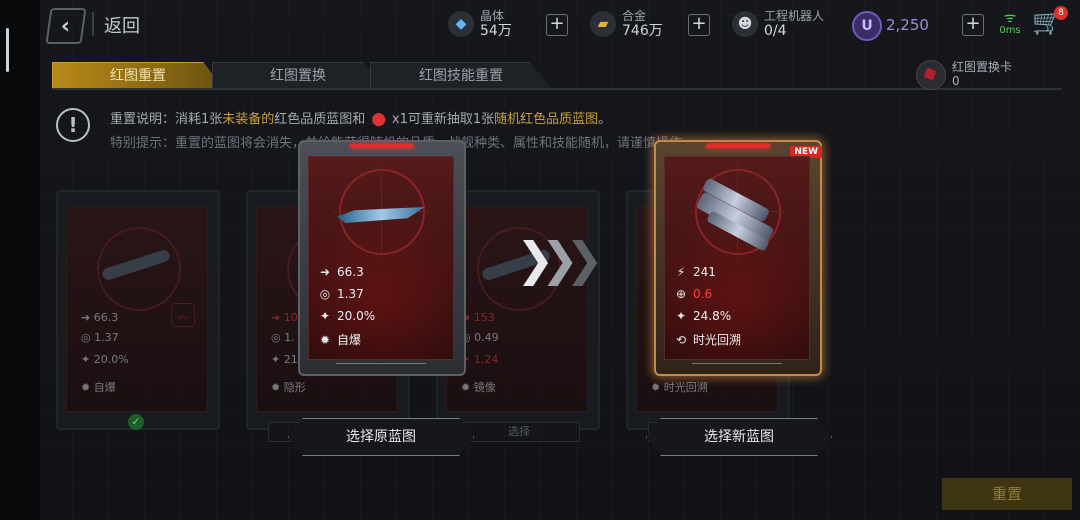  What do you see at coordinates (973, 25) in the screenshot?
I see `add-u-currency-button: +` at bounding box center [973, 25].